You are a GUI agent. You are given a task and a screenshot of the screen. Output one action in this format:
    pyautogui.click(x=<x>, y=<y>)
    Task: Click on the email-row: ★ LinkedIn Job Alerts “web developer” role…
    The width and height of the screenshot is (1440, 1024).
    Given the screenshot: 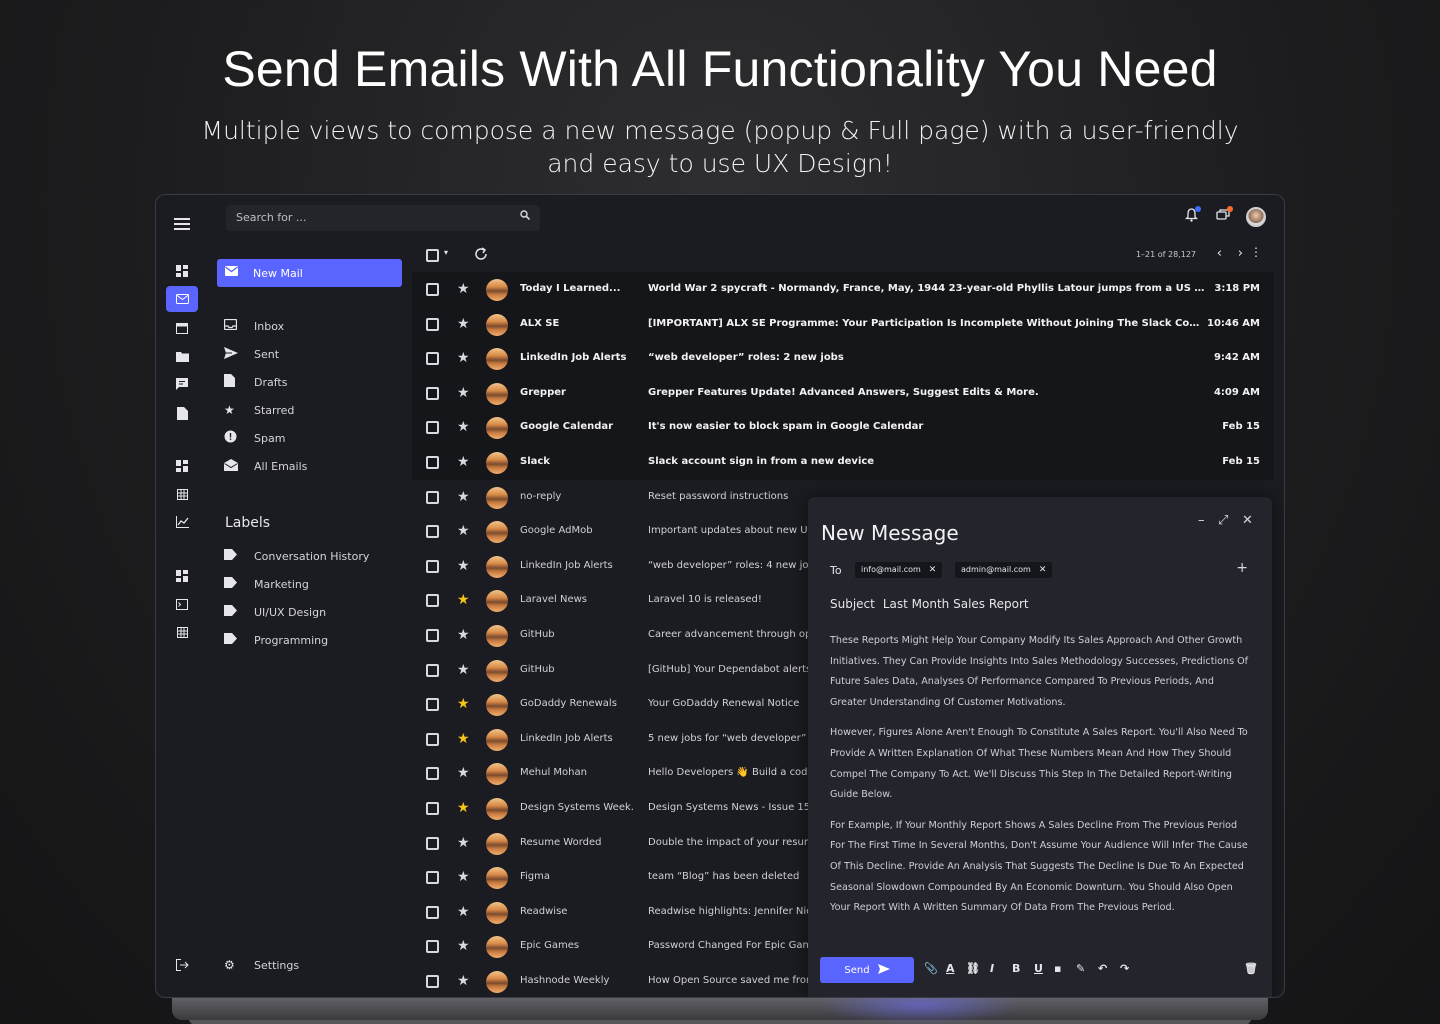 What is the action you would take?
    pyautogui.click(x=843, y=358)
    